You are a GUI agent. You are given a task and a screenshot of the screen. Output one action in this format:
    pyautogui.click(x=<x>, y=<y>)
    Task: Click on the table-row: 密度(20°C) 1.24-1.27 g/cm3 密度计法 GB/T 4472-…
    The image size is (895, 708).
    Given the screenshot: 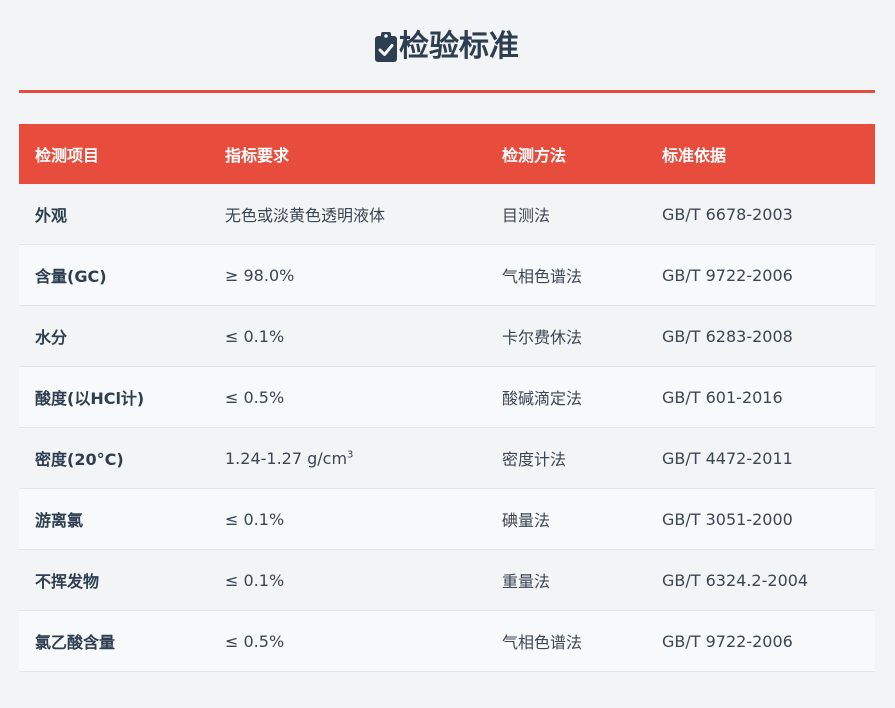 What is the action you would take?
    pyautogui.click(x=447, y=458)
    